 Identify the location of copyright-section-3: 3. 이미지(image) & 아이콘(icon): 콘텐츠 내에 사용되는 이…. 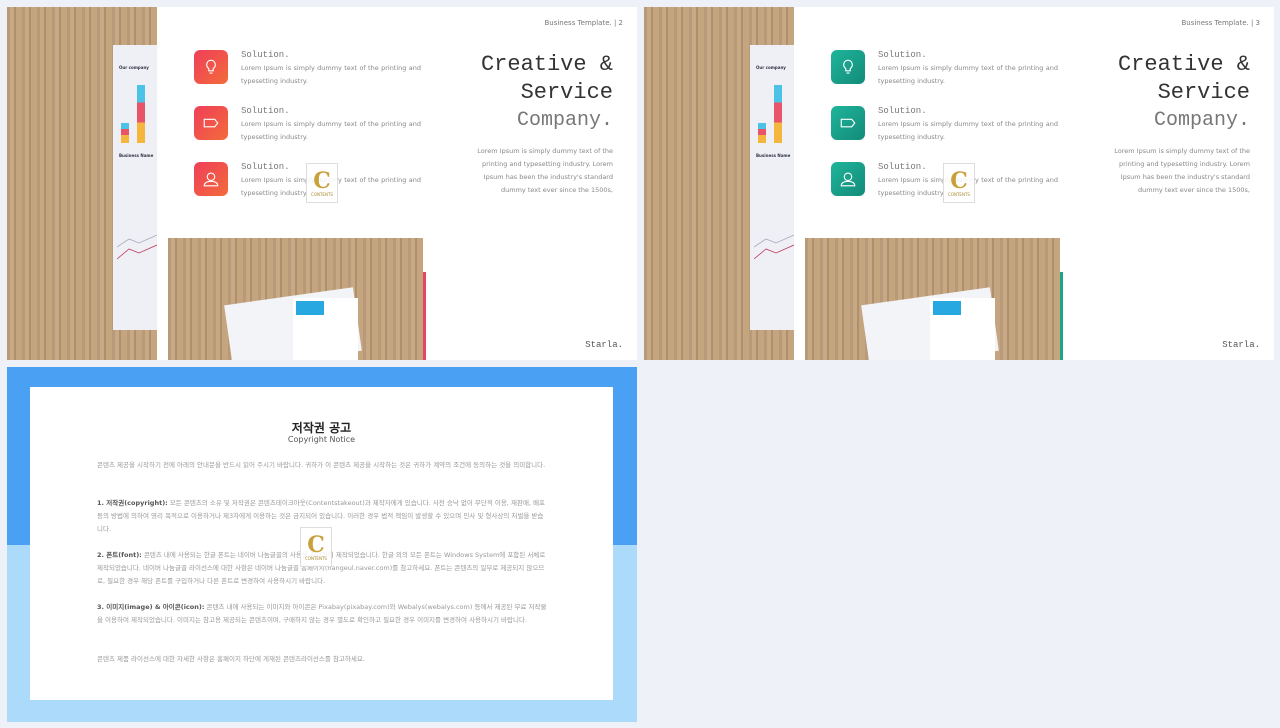
(322, 613).